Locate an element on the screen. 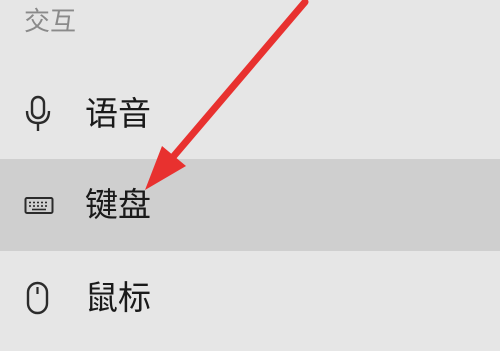 Image resolution: width=500 pixels, height=351 pixels. mouse-icon is located at coordinates (38, 298).